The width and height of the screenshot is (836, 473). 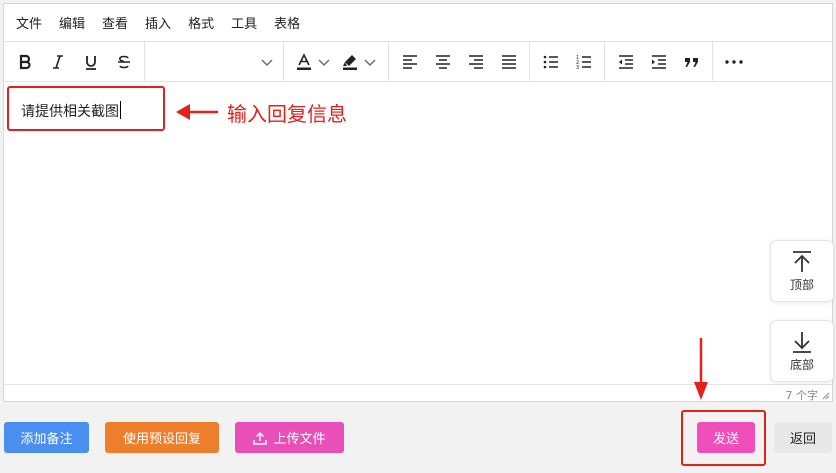 I want to click on scroll-bottom-label: 底部, so click(x=801, y=364).